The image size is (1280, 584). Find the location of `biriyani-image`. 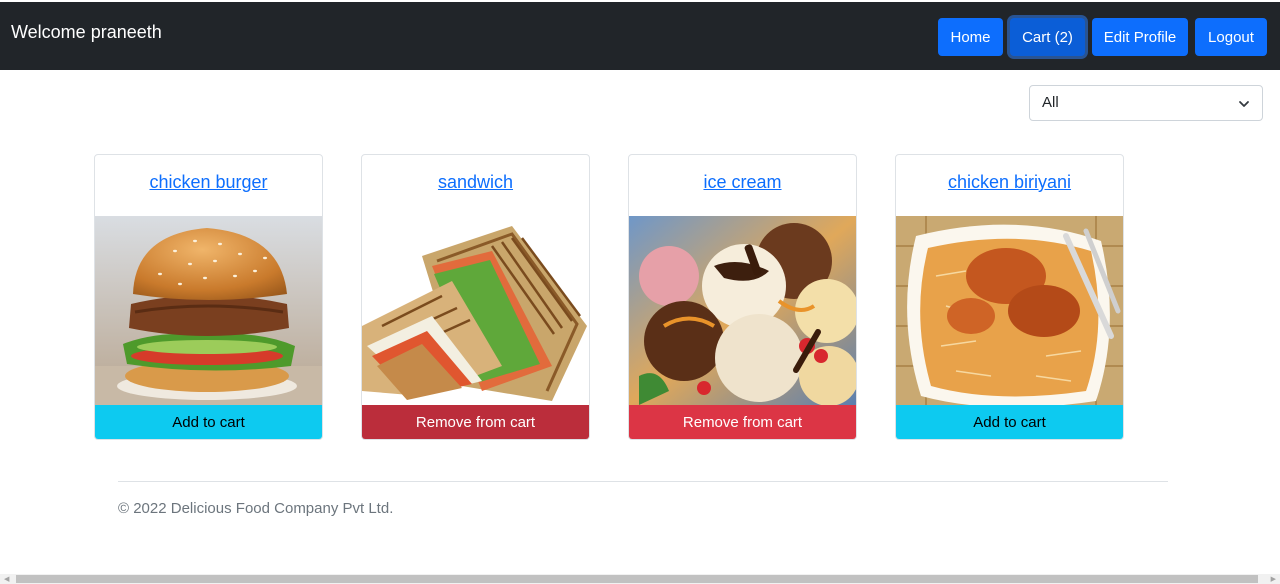

biriyani-image is located at coordinates (1009, 310).